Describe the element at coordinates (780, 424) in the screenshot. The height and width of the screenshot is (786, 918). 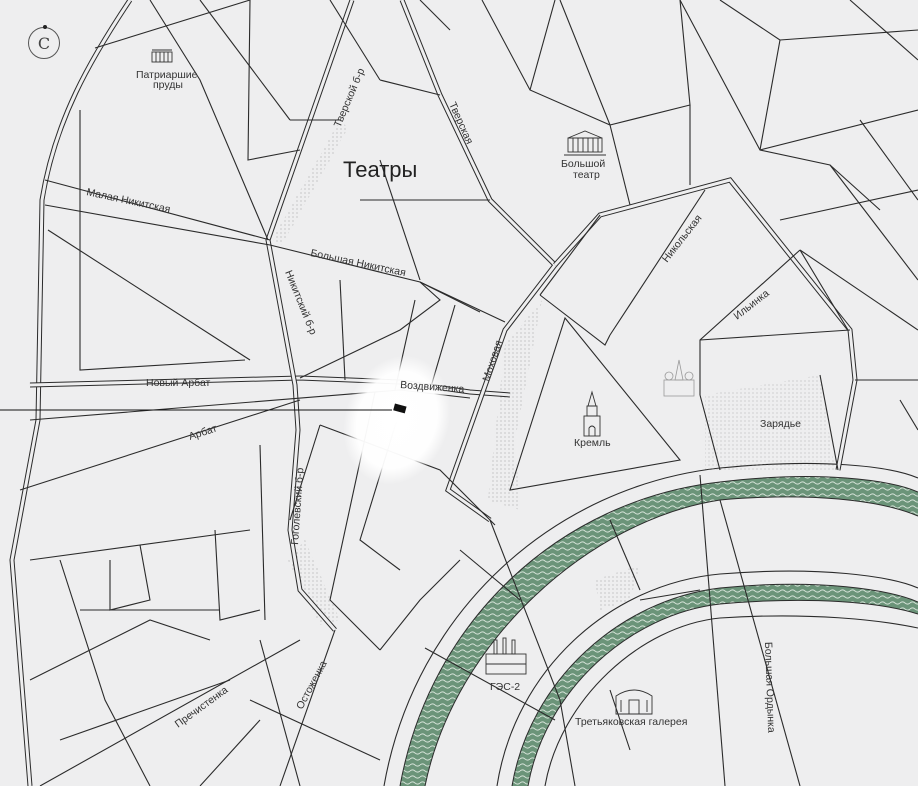
I see `place-label-zaryadye: Зарядье` at that location.